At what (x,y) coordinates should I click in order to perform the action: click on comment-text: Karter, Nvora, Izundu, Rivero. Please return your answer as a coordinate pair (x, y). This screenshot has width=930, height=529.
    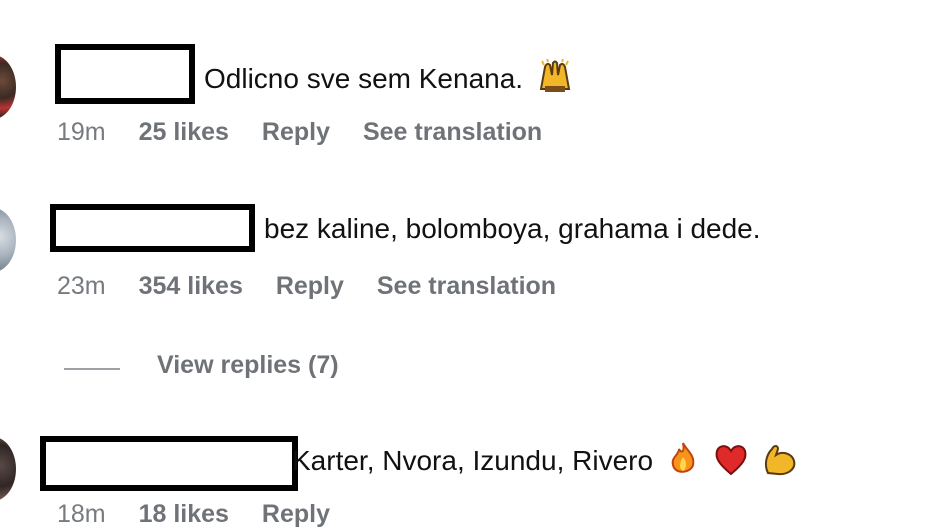
    Looking at the image, I should click on (545, 462).